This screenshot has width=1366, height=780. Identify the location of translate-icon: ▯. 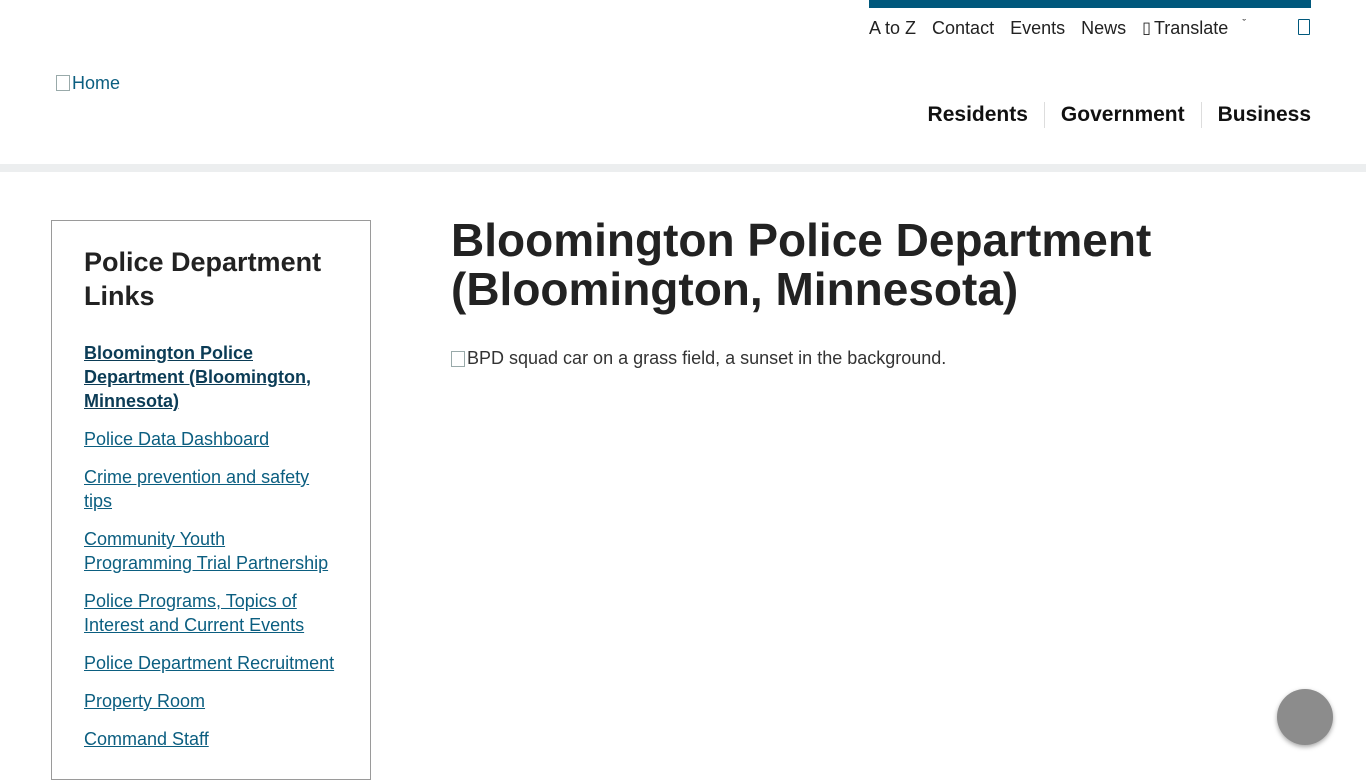
(1146, 28).